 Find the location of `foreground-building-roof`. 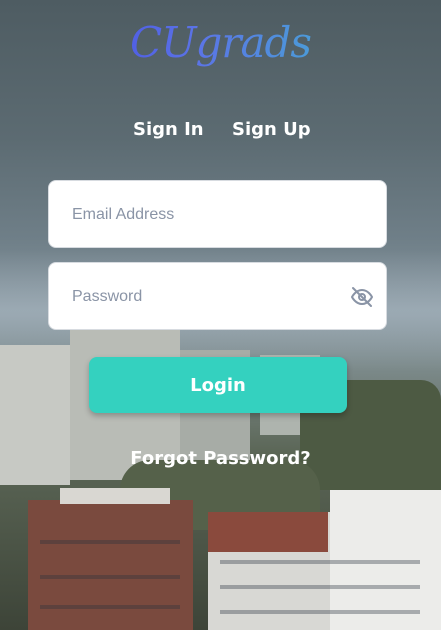

foreground-building-roof is located at coordinates (115, 496).